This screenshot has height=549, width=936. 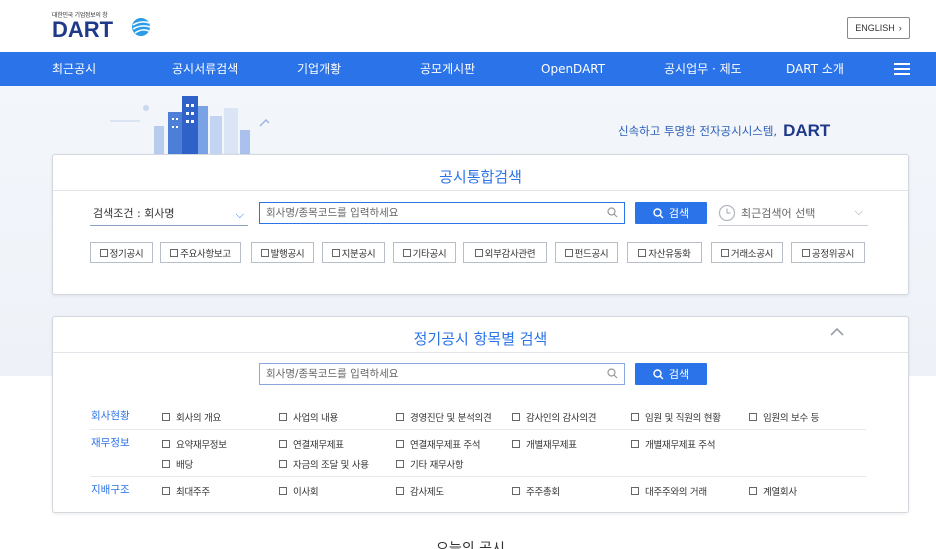 I want to click on item-consolidated-notes: 연결재무제표 주석, so click(x=438, y=444).